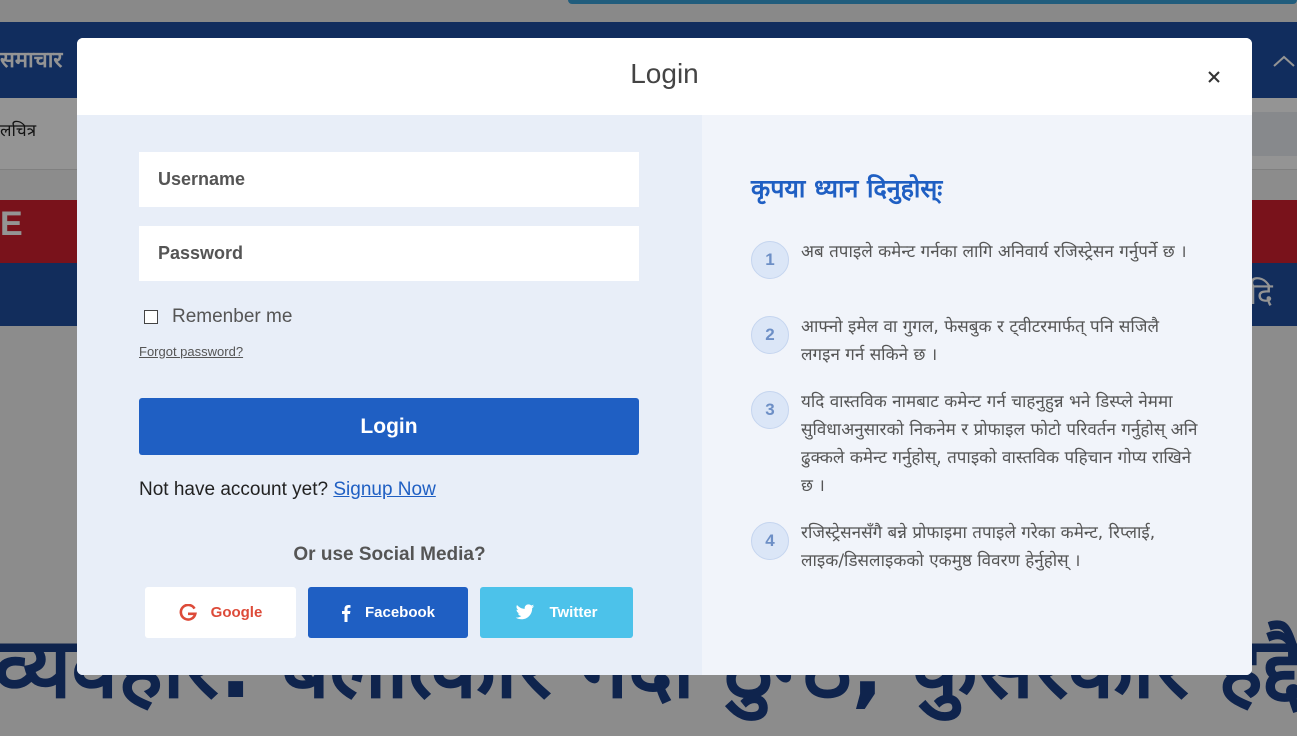  What do you see at coordinates (151, 317) in the screenshot?
I see `remember-me-checkbox` at bounding box center [151, 317].